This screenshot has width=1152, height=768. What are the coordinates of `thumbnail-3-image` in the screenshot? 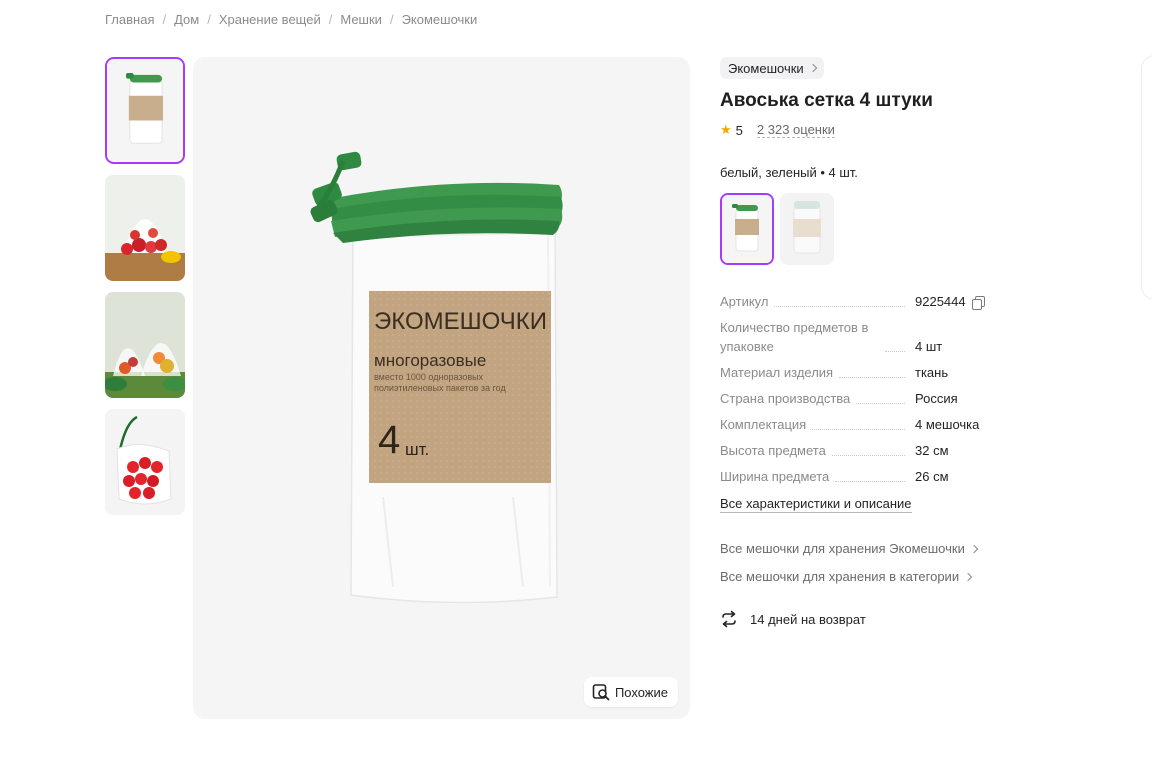 It's located at (145, 345).